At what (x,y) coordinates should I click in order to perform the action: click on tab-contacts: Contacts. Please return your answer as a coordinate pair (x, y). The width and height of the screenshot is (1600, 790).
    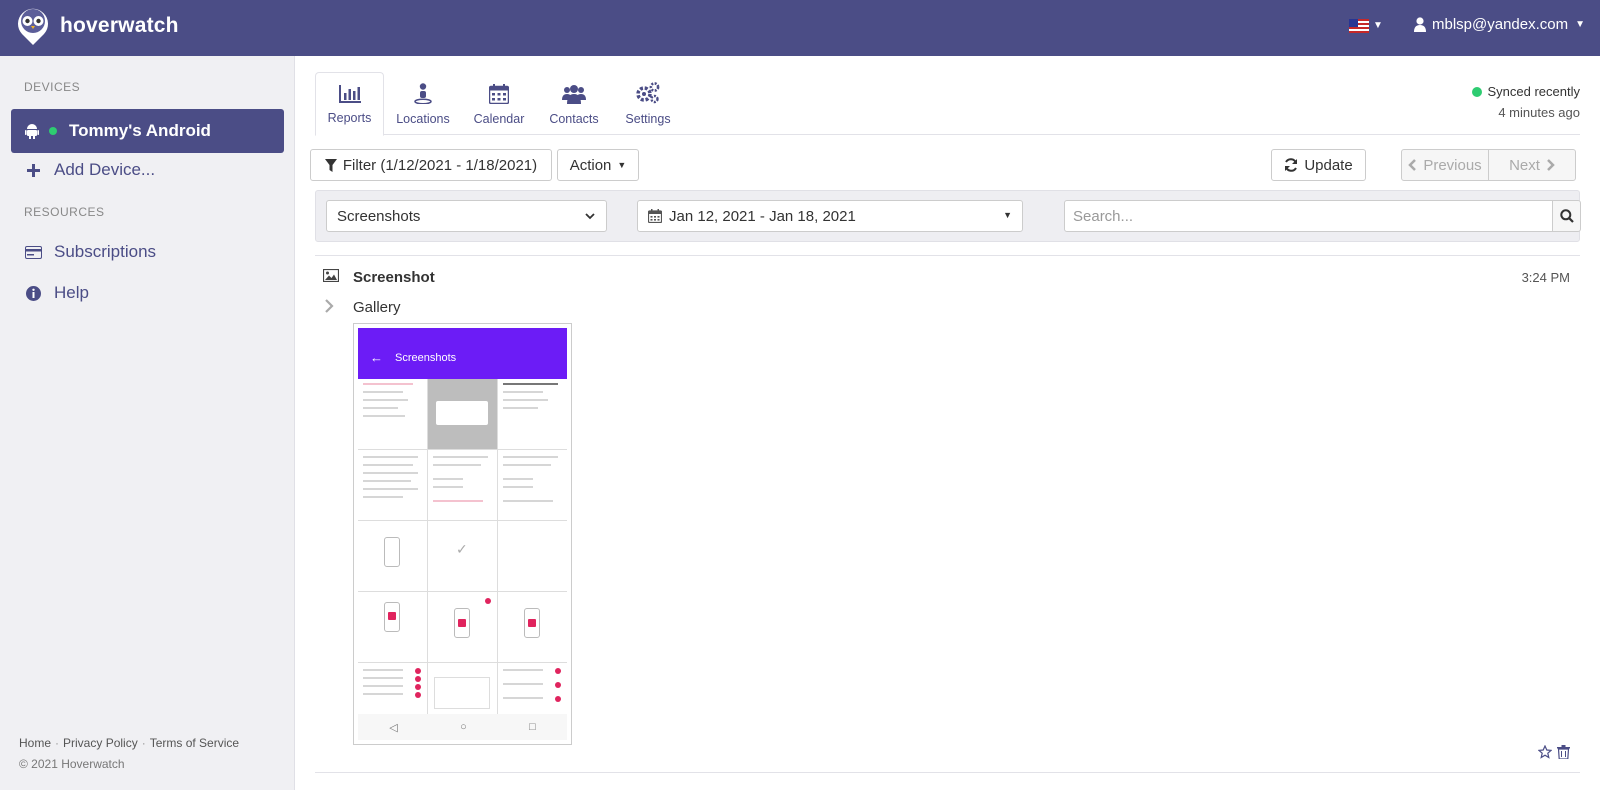
    Looking at the image, I should click on (574, 104).